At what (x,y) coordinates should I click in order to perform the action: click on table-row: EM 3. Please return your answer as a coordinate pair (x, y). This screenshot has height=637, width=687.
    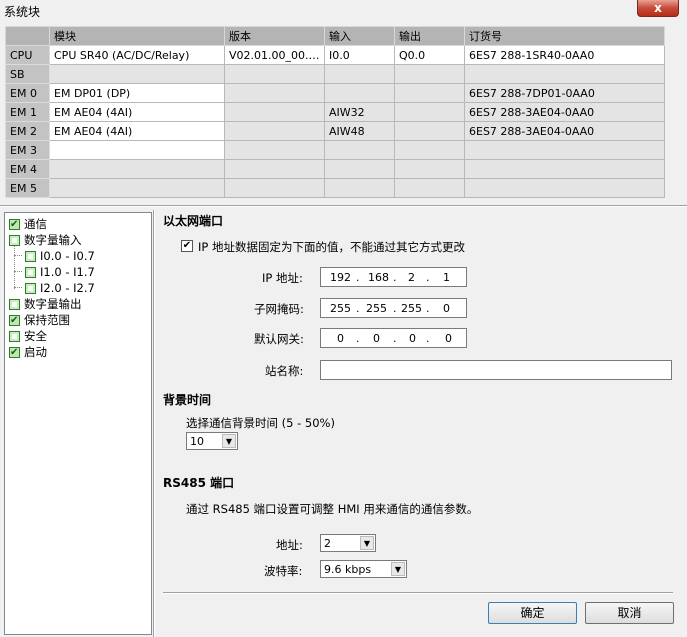
    Looking at the image, I should click on (335, 150).